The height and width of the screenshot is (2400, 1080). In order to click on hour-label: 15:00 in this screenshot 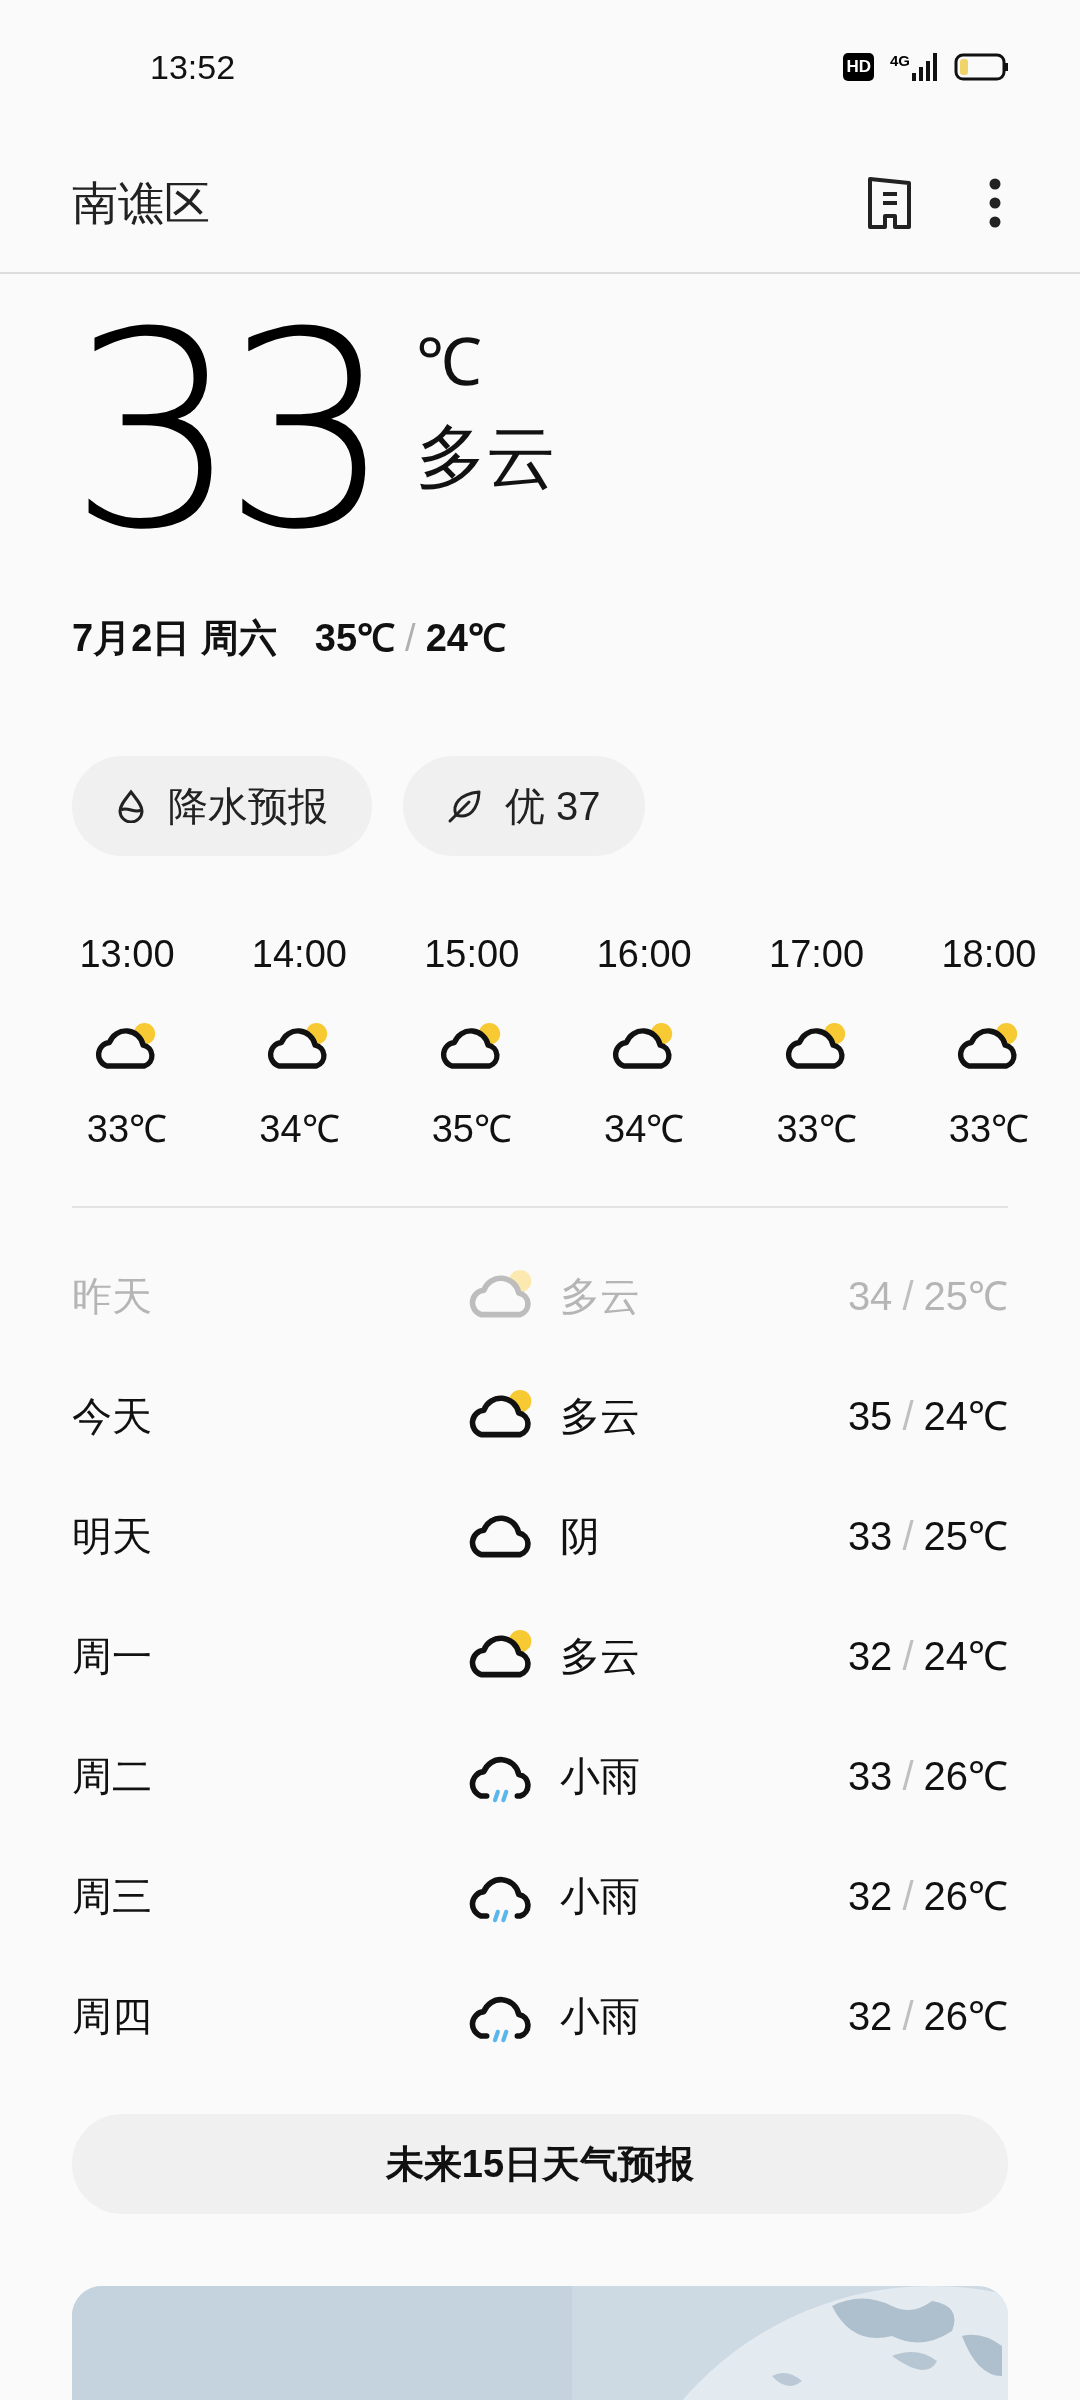, I will do `click(472, 954)`.